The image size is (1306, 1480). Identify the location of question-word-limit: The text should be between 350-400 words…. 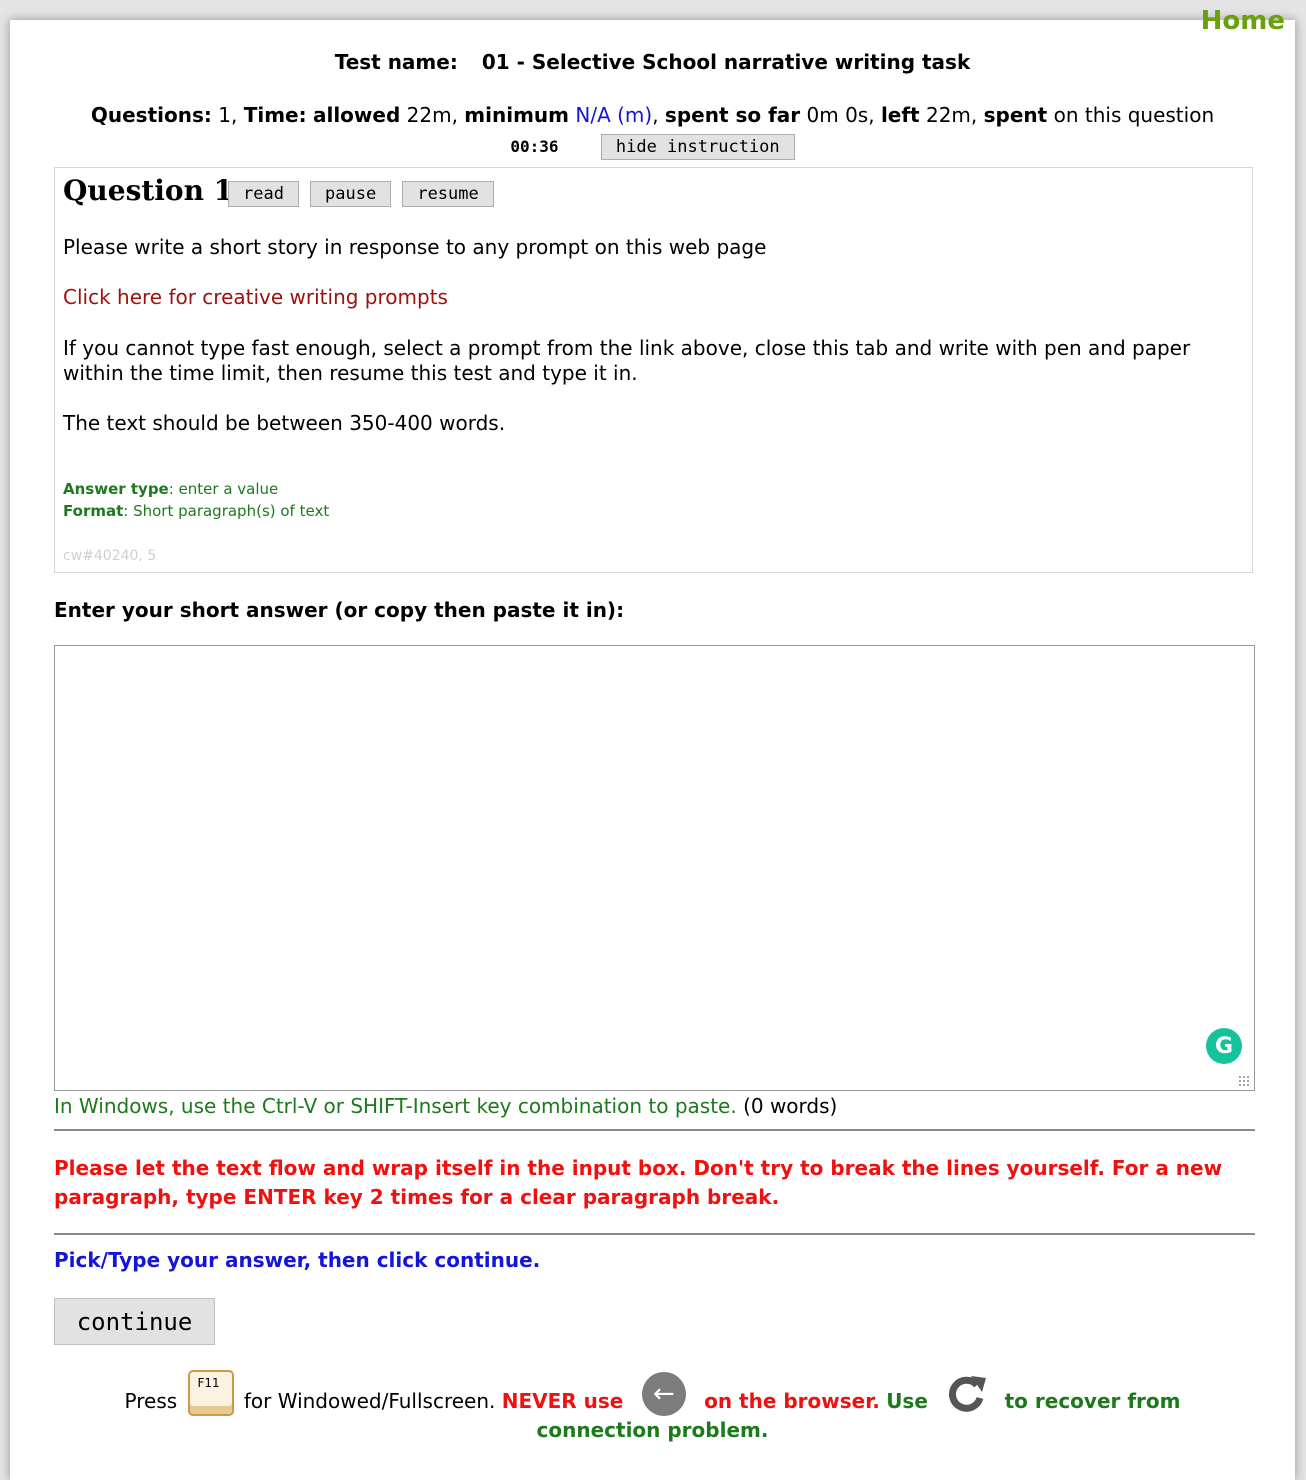
(284, 423).